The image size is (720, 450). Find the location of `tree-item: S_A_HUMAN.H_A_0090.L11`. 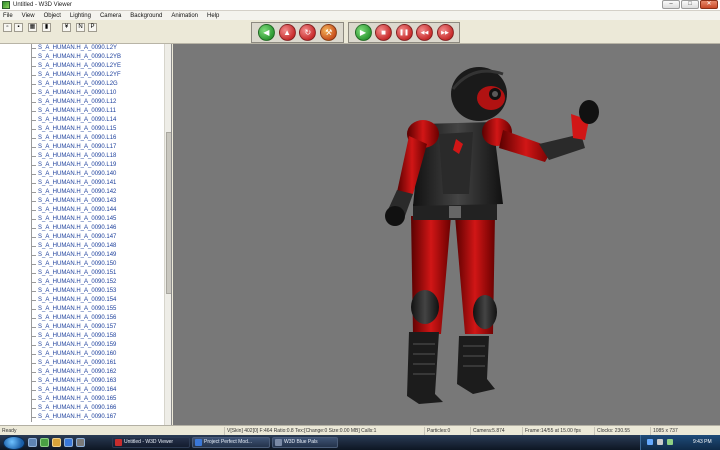

tree-item: S_A_HUMAN.H_A_0090.L11 is located at coordinates (82, 111).